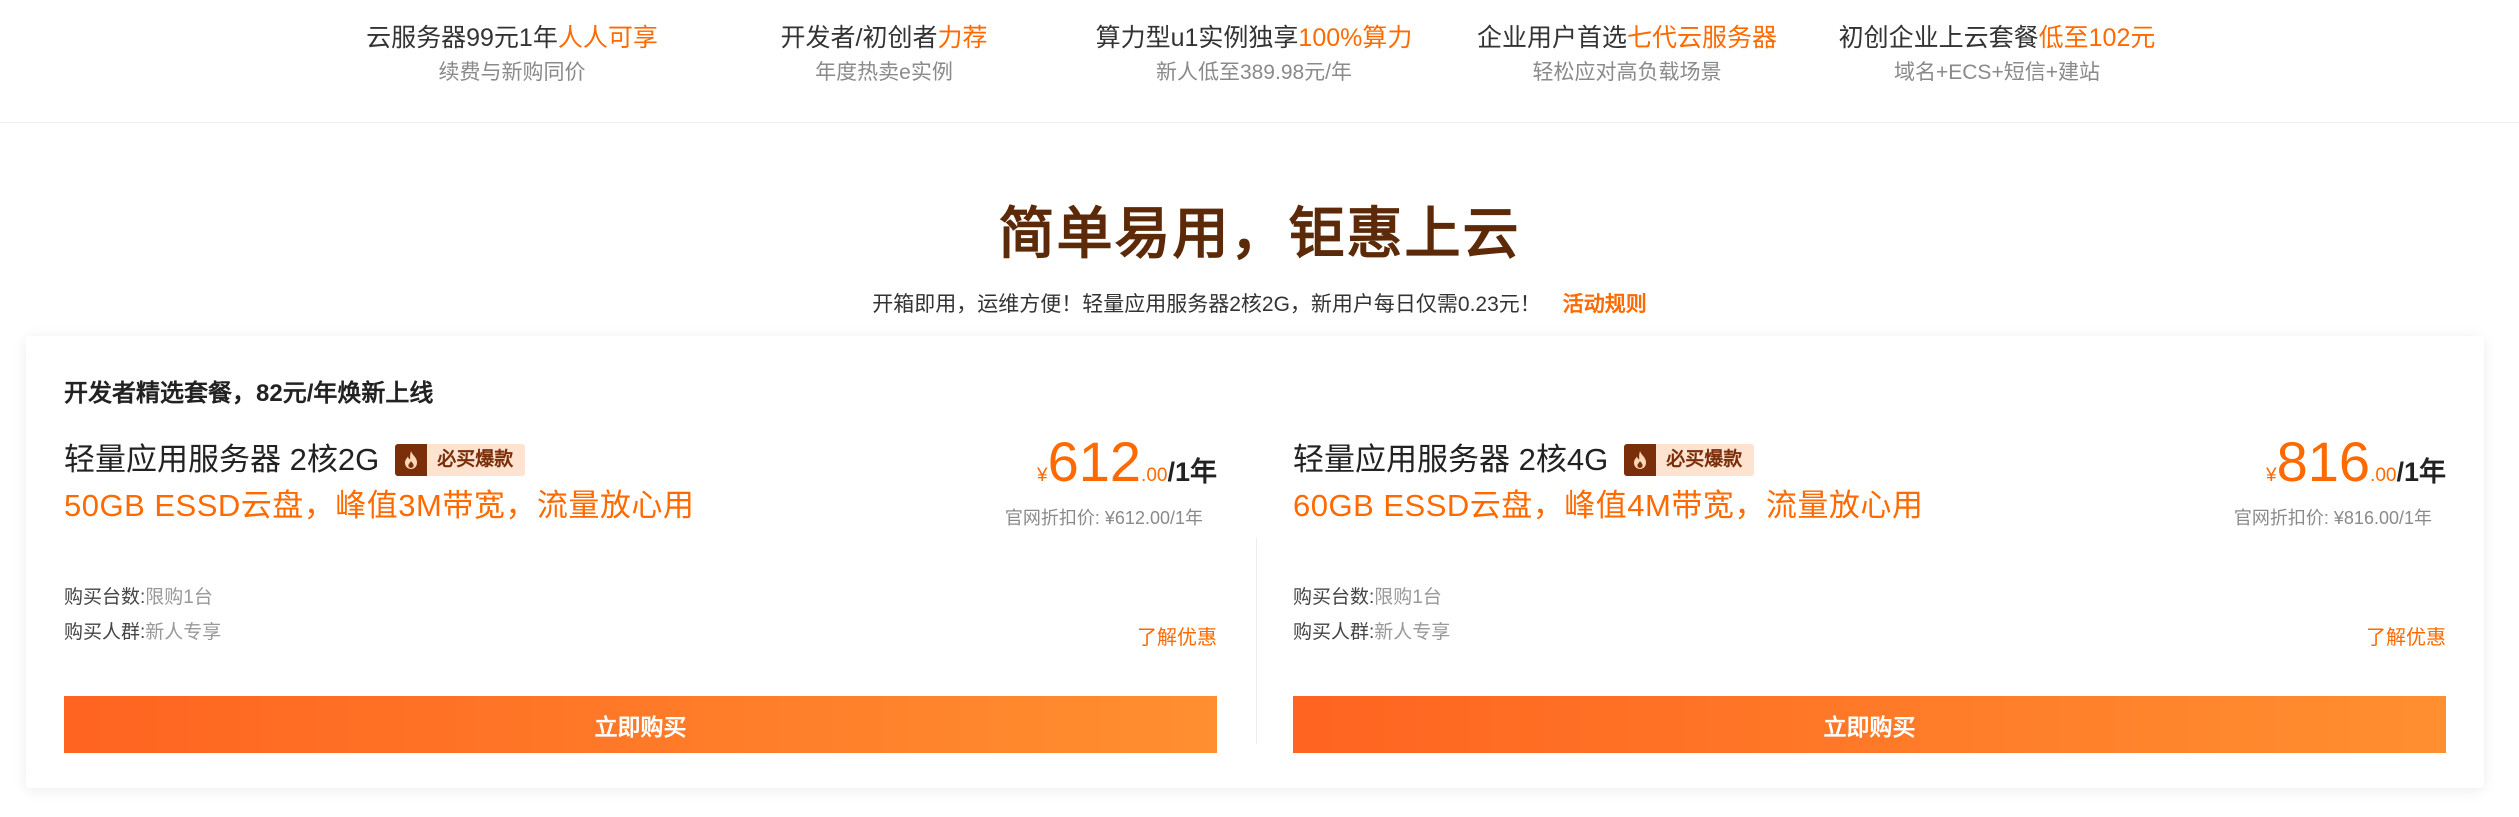 The width and height of the screenshot is (2519, 817). I want to click on promo-title: 初创企业上云套餐低至102元, so click(1997, 38).